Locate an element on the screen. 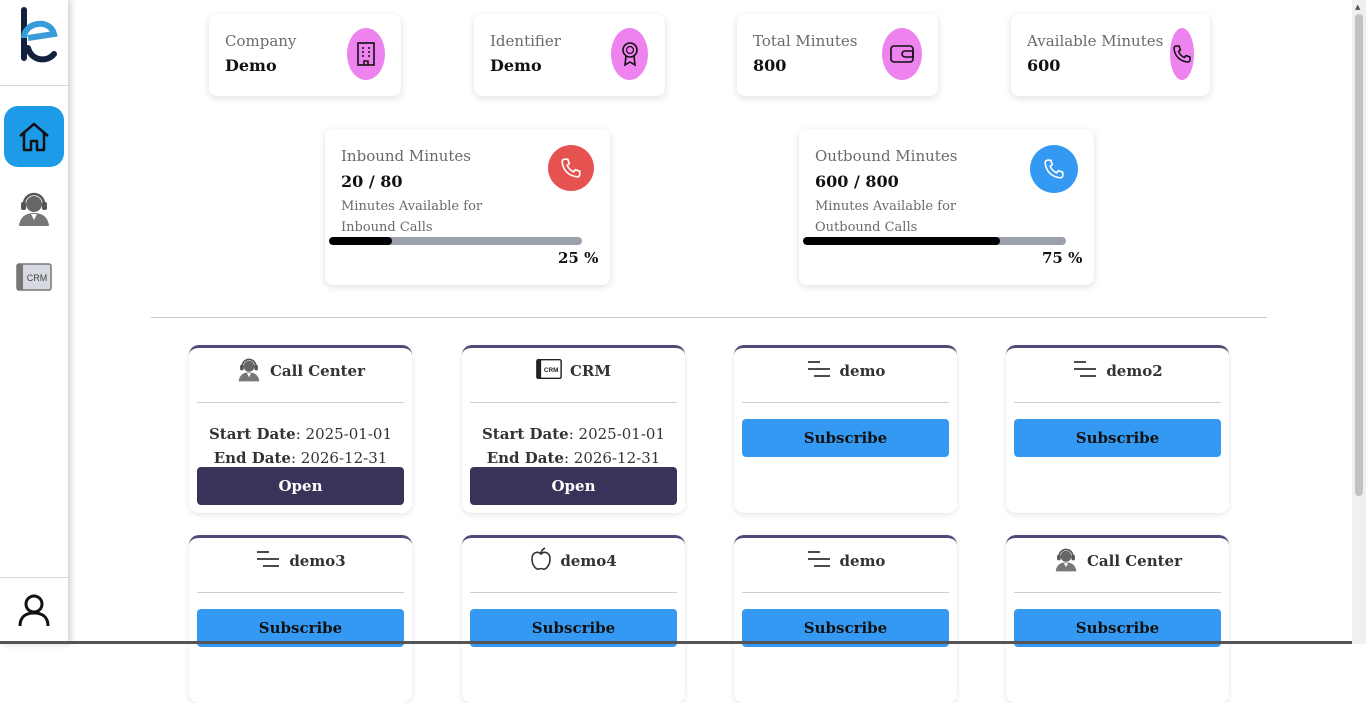 Image resolution: width=1366 pixels, height=703 pixels. user-icon is located at coordinates (34, 610).